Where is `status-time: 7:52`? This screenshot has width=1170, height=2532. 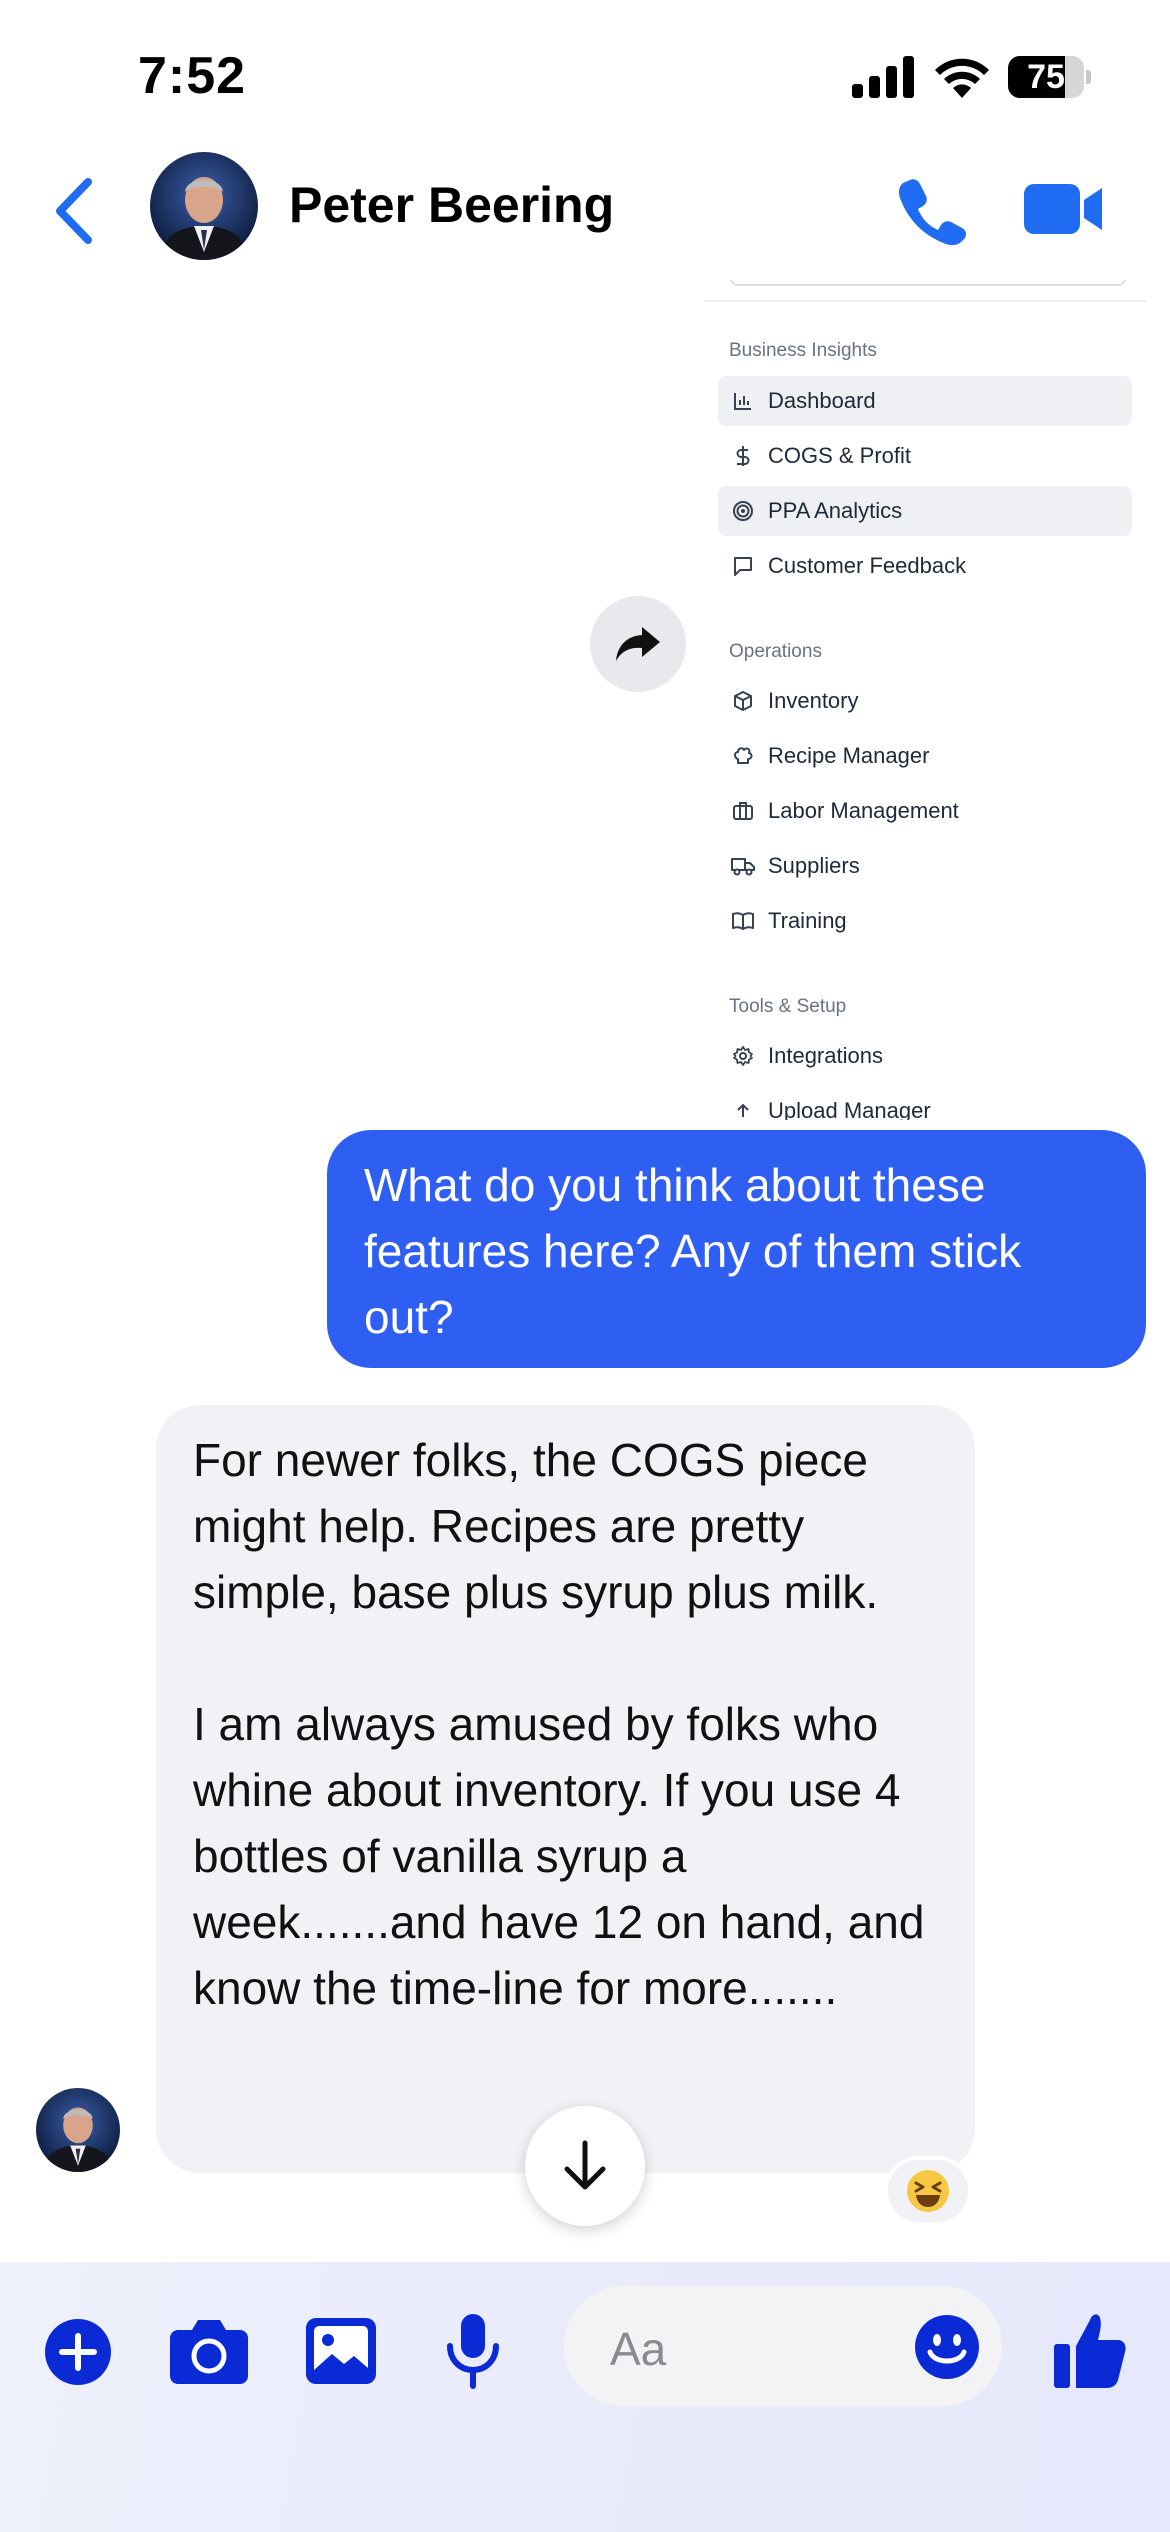
status-time: 7:52 is located at coordinates (192, 76).